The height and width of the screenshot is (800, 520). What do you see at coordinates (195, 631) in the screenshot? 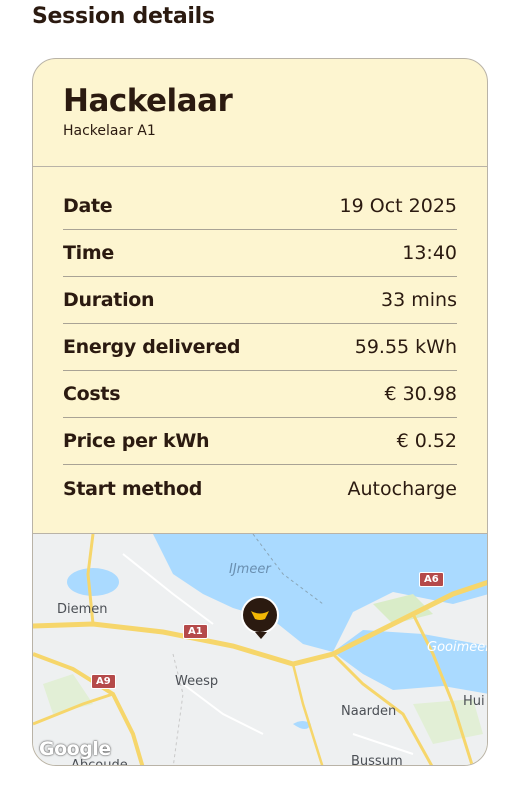
I see `road-shield-a1: A1` at bounding box center [195, 631].